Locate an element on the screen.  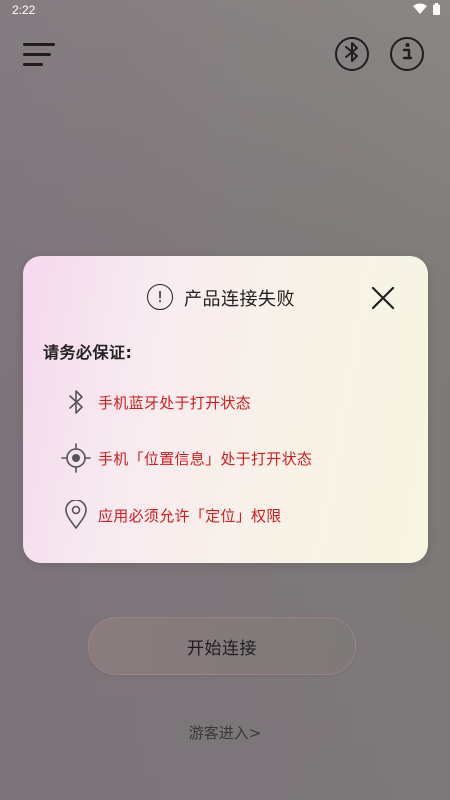
dialog-close-button is located at coordinates (383, 298).